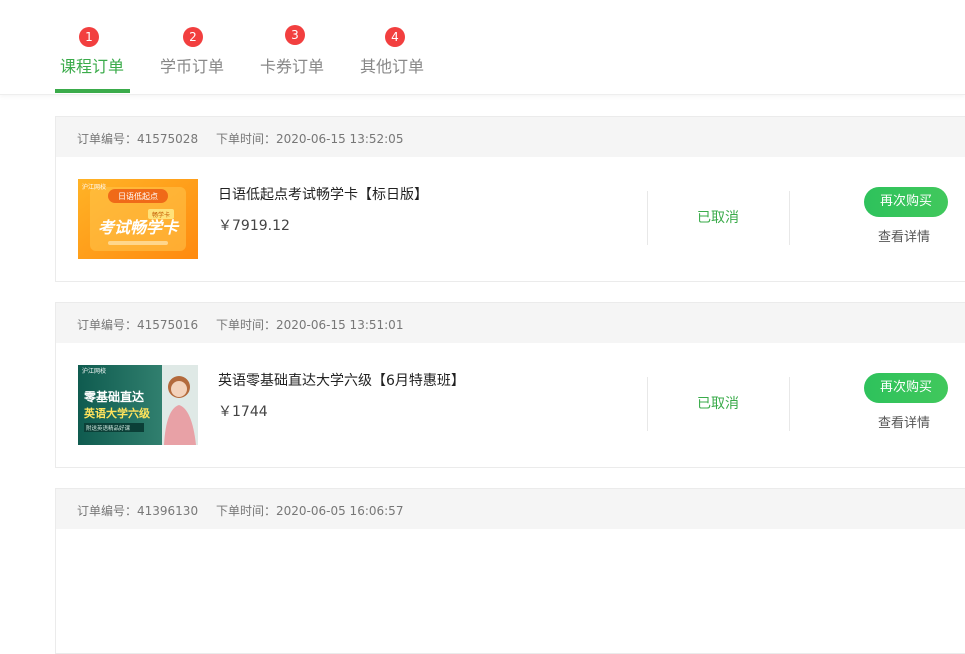 The height and width of the screenshot is (654, 965). What do you see at coordinates (113, 396) in the screenshot?
I see `thumb-line1: 零基础直达` at bounding box center [113, 396].